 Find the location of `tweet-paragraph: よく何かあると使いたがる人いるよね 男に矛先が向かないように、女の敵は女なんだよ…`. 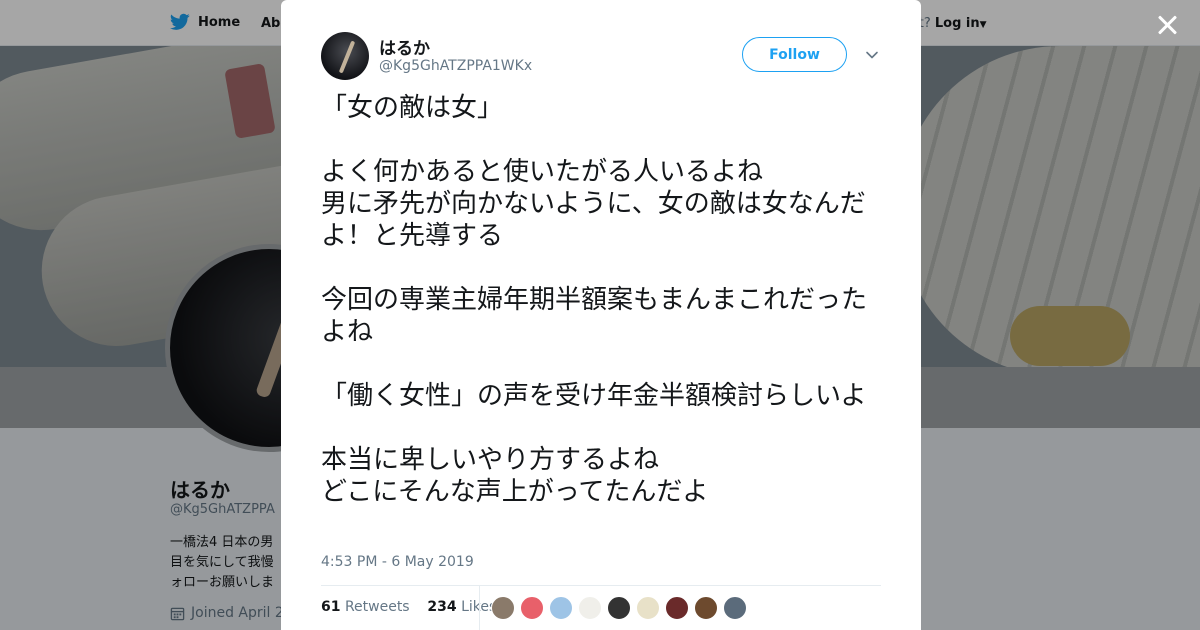

tweet-paragraph: よく何かあると使いたがる人いるよね 男に矛先が向かないように、女の敵は女なんだよ… is located at coordinates (593, 204).